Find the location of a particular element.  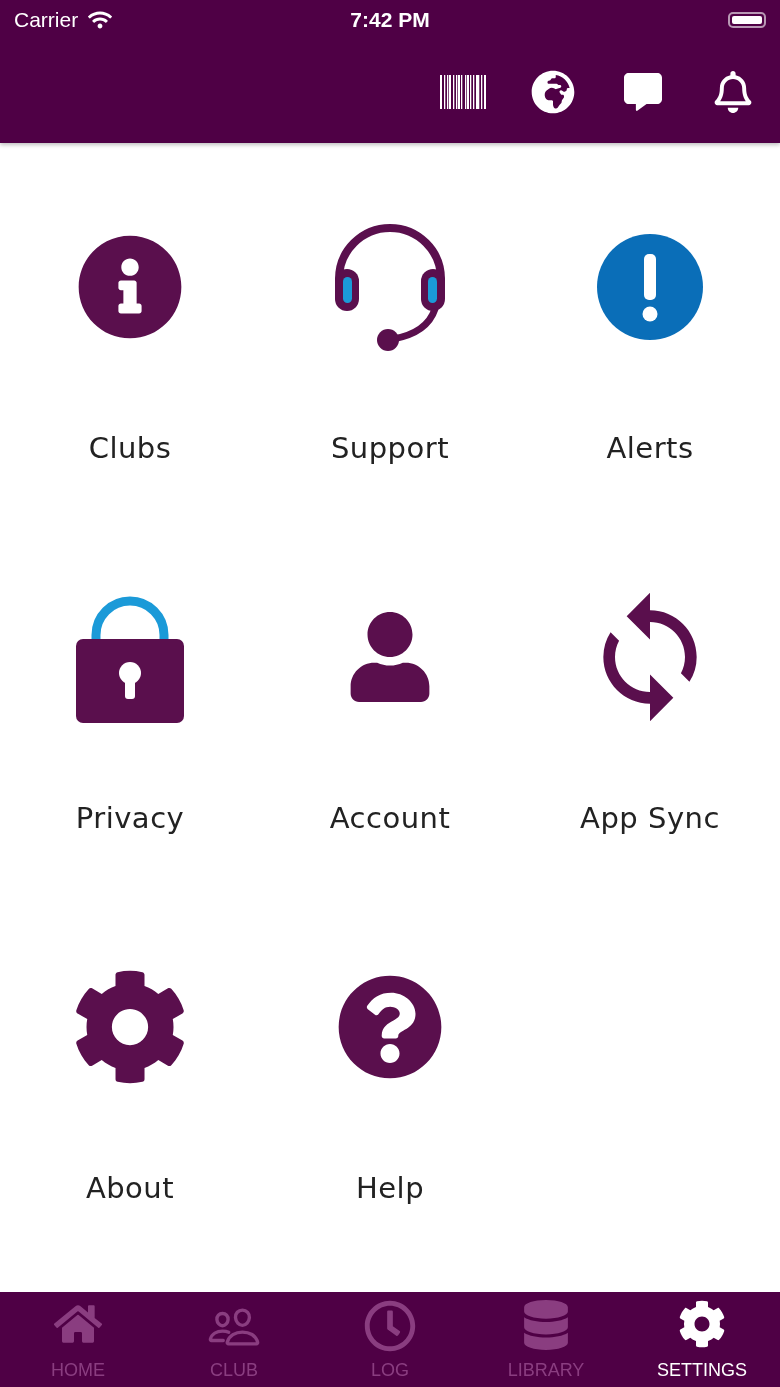

help-icon is located at coordinates (390, 1027).